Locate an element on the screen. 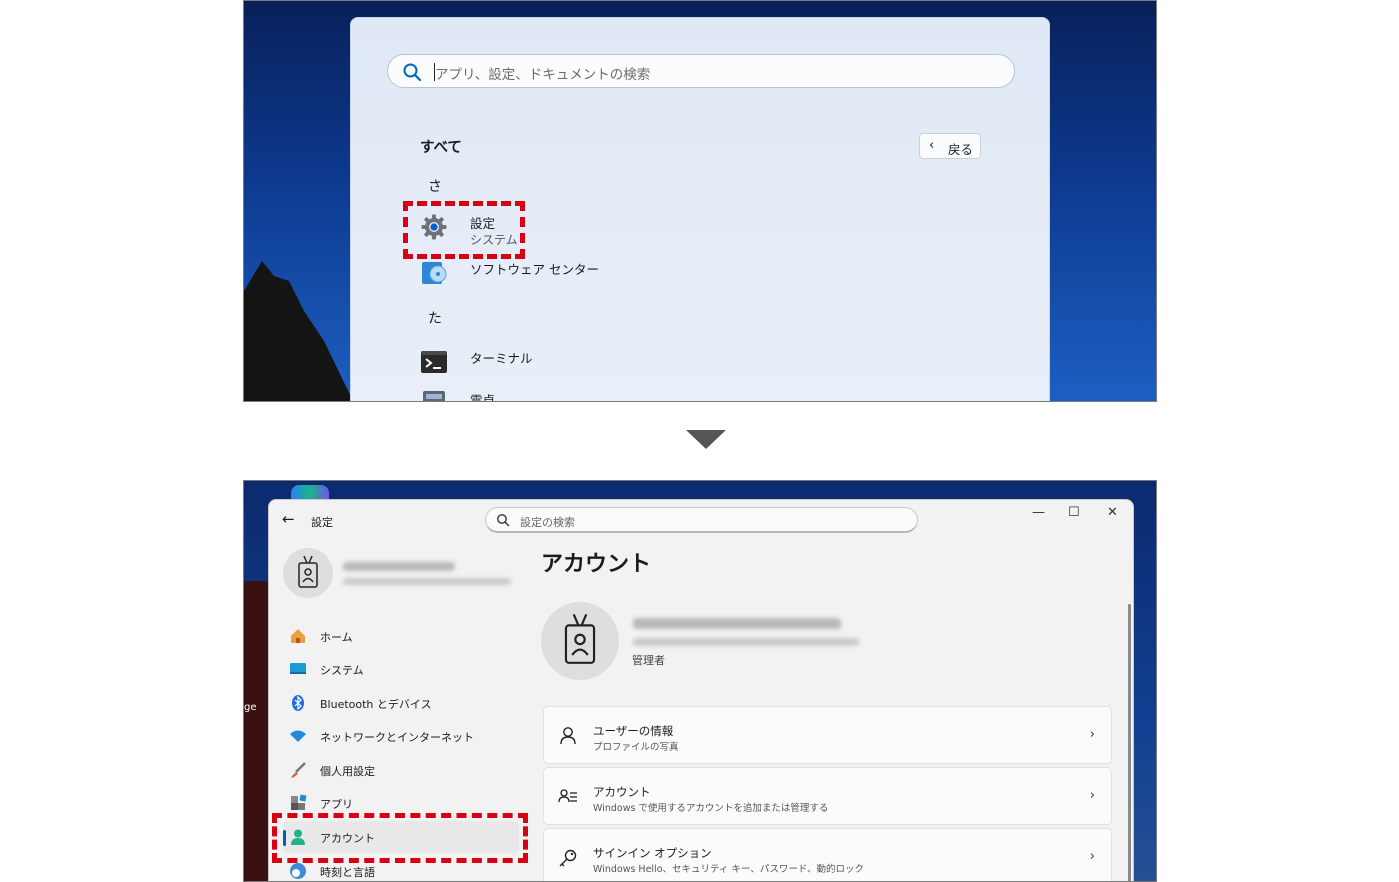 This screenshot has width=1399, height=882. down-arrow-icon is located at coordinates (706, 439).